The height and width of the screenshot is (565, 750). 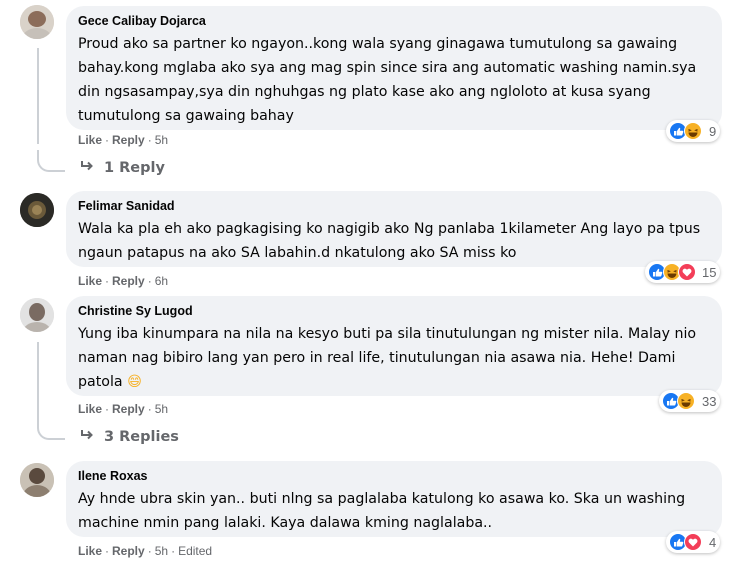 What do you see at coordinates (709, 401) in the screenshot?
I see `reaction-count: 33` at bounding box center [709, 401].